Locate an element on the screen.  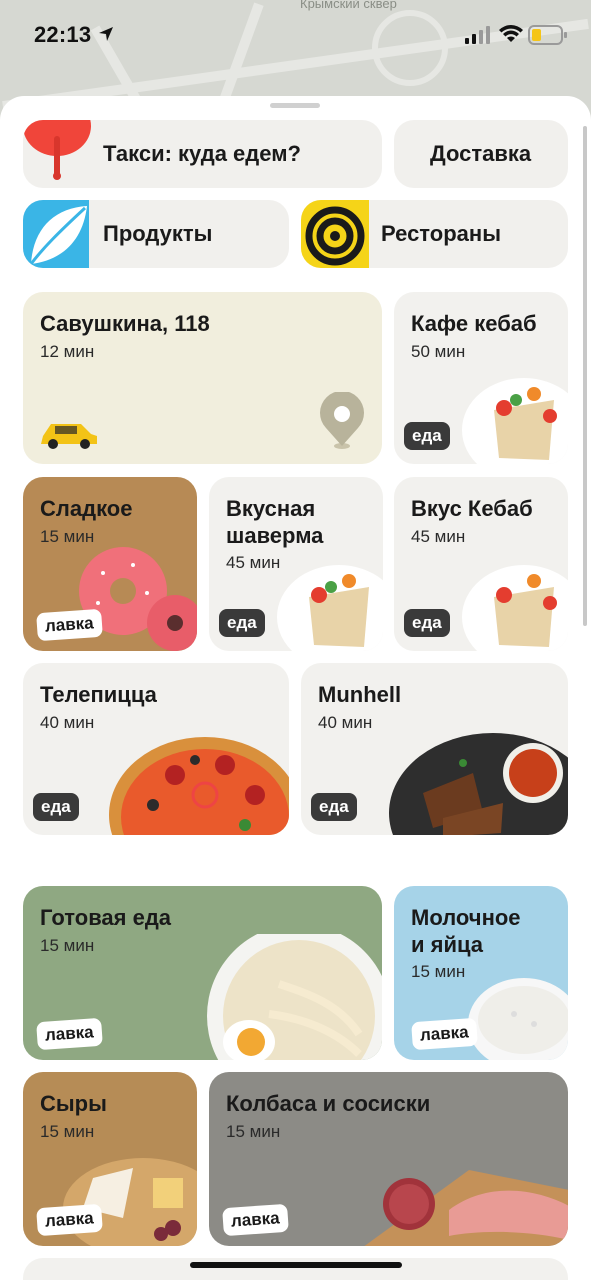
restaurant-card-vkusnaya-shaverma: Вкусная шаверма 45 мин еда is located at coordinates (296, 564).